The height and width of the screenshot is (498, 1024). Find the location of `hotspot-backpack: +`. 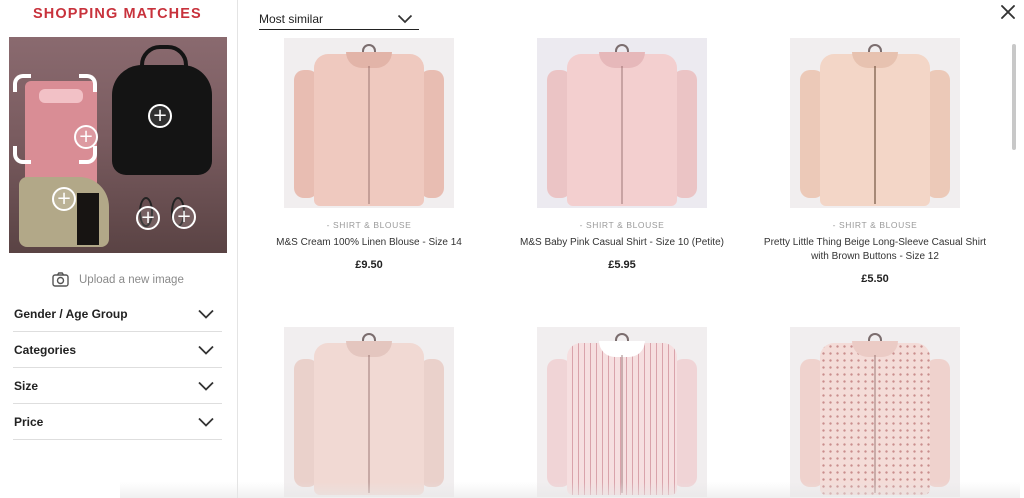

hotspot-backpack: + is located at coordinates (160, 116).